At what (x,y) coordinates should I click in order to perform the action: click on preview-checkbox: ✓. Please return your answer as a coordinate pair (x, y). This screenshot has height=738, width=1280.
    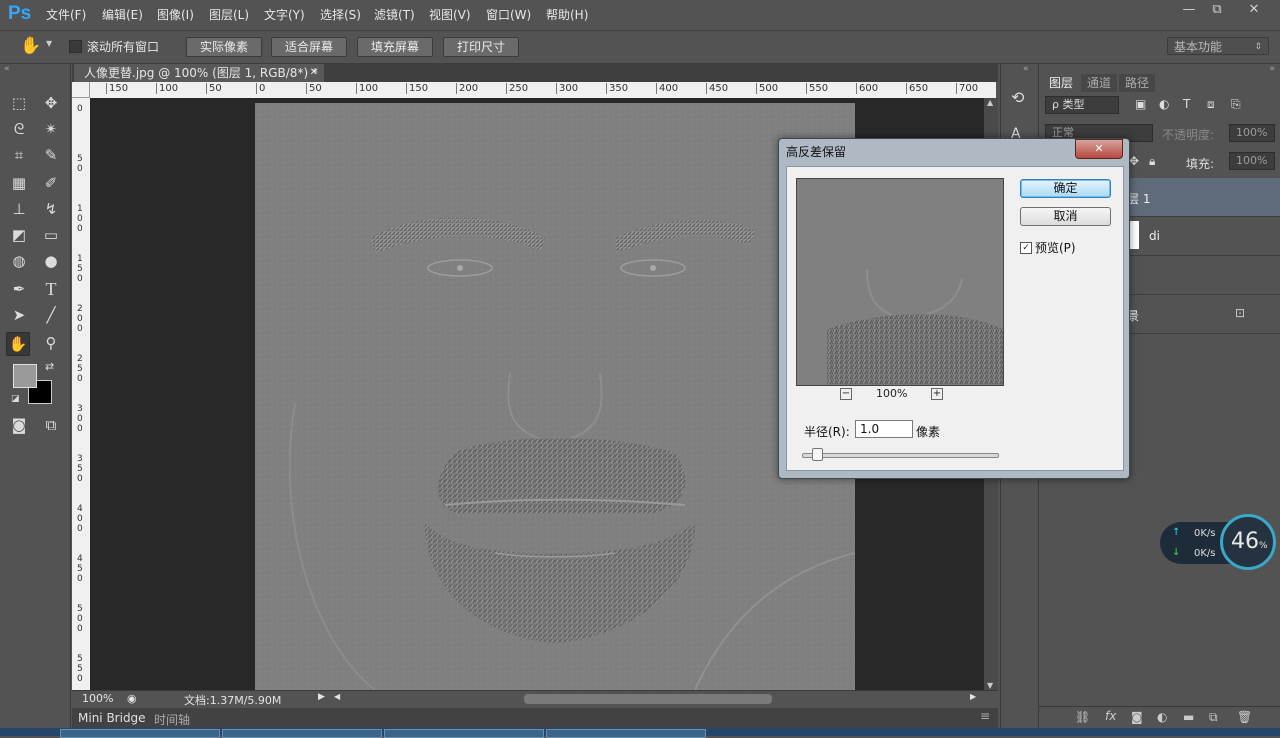
    Looking at the image, I should click on (1026, 248).